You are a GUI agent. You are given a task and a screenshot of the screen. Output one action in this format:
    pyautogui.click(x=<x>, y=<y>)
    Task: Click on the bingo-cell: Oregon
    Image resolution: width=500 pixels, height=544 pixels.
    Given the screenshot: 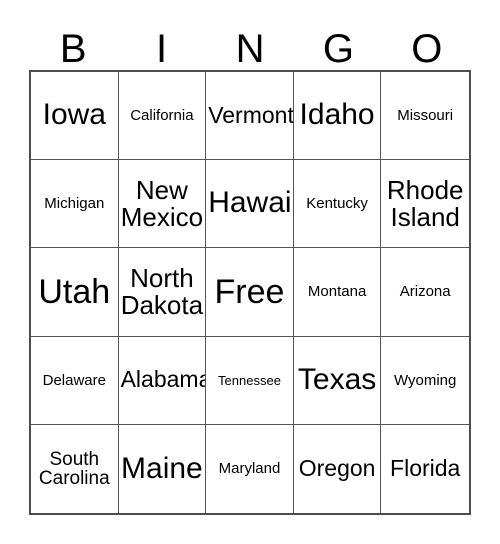 What is the action you would take?
    pyautogui.click(x=337, y=468)
    